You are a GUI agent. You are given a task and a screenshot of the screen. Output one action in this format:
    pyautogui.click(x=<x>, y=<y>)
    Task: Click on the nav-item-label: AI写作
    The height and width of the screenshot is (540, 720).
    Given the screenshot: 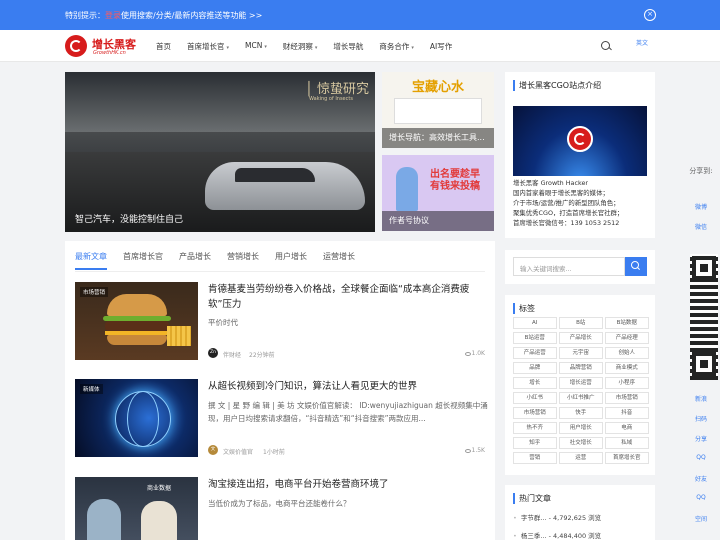 What is the action you would take?
    pyautogui.click(x=441, y=46)
    